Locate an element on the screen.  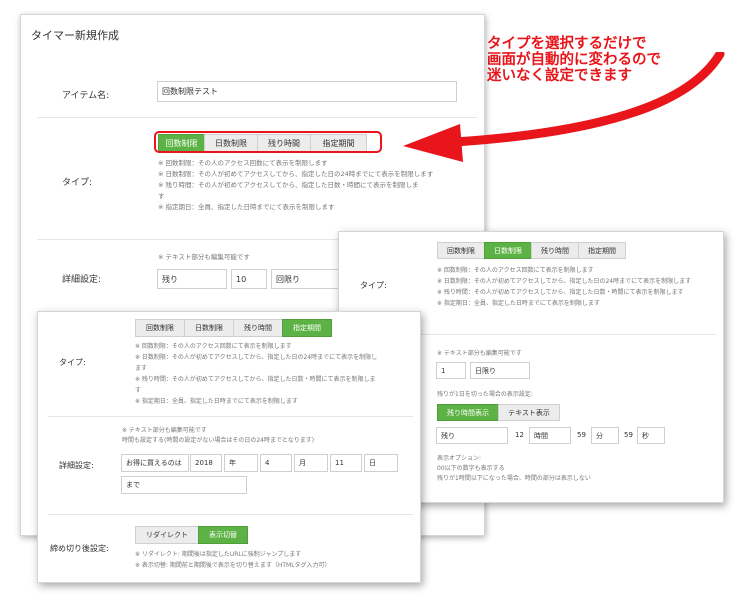
suffix-input: まで is located at coordinates (184, 485).